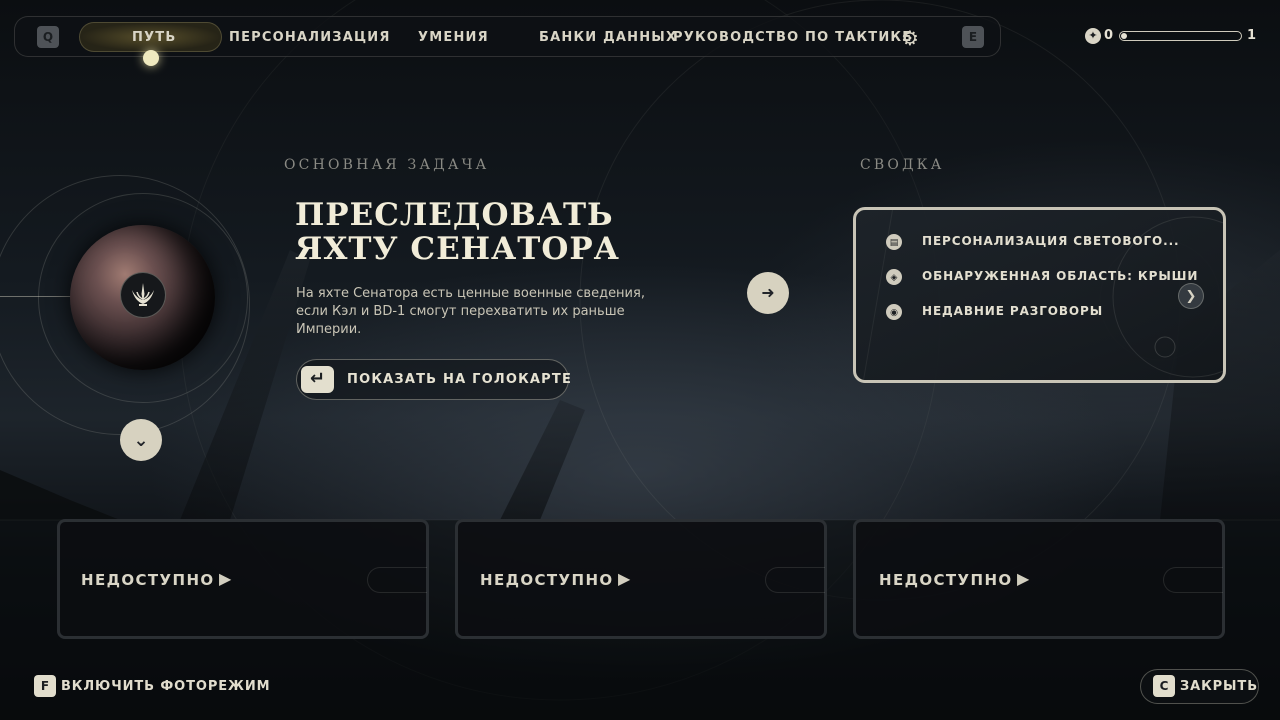 Image resolution: width=1280 pixels, height=720 pixels. What do you see at coordinates (1191, 296) in the screenshot?
I see `chevron-right-icon: ❯` at bounding box center [1191, 296].